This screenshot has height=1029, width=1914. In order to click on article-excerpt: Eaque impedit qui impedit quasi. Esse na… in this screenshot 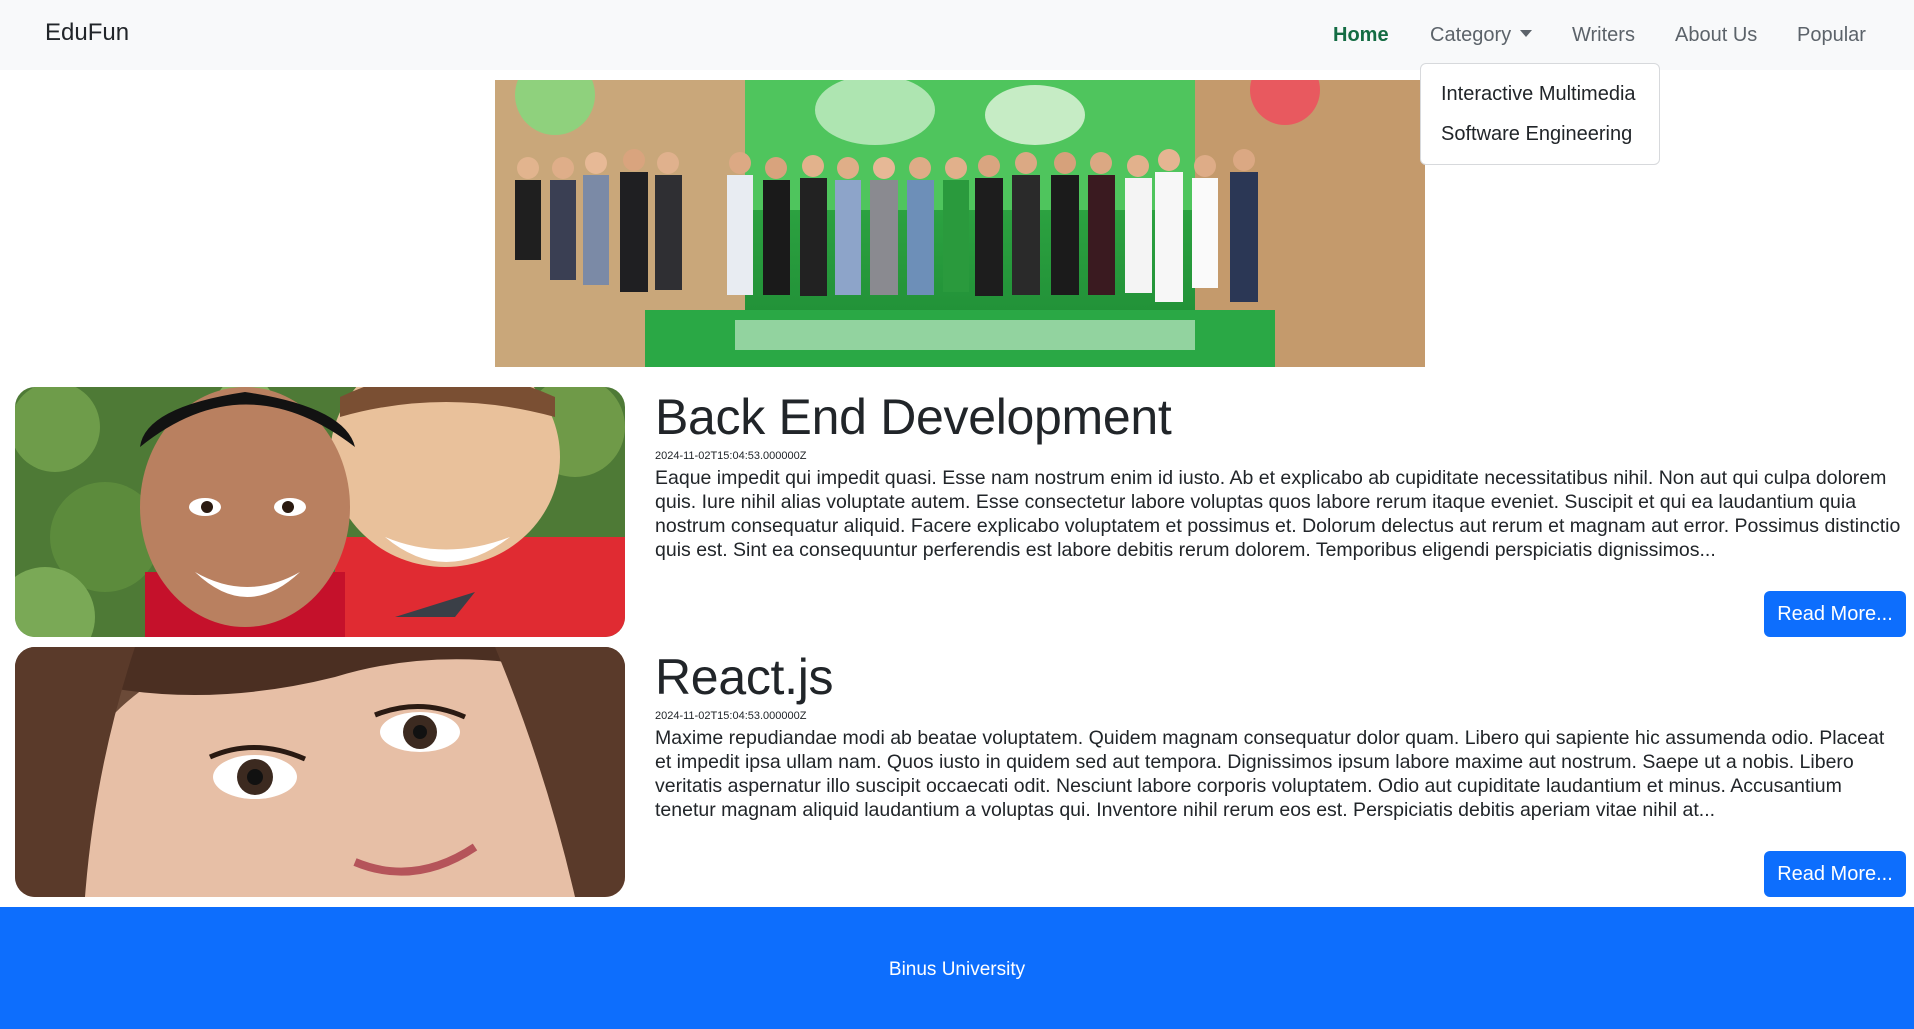, I will do `click(1278, 514)`.